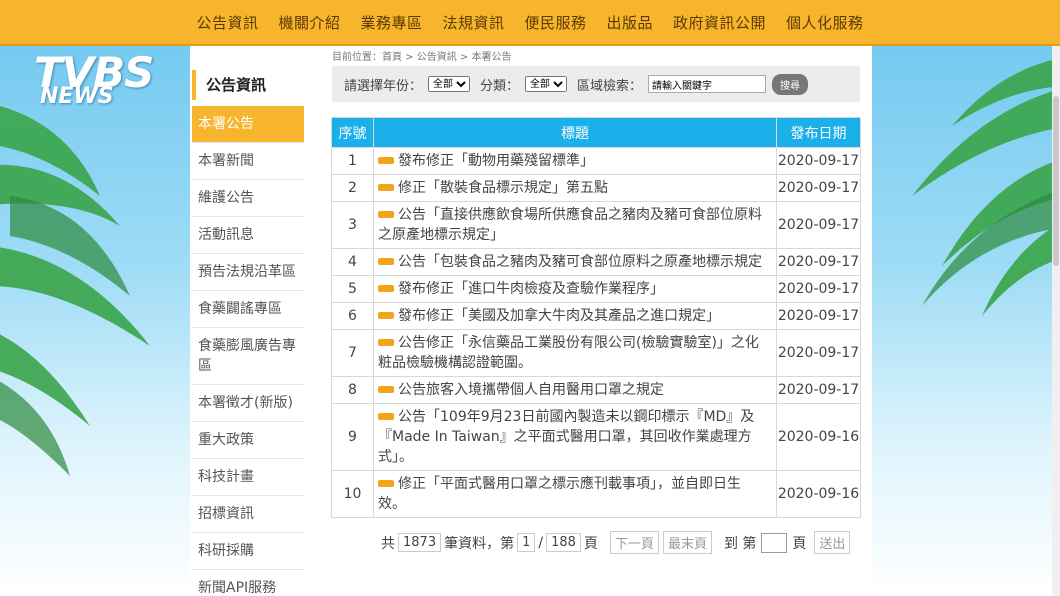 The height and width of the screenshot is (596, 1060). What do you see at coordinates (383, 86) in the screenshot?
I see `year-label: 請選擇年份：` at bounding box center [383, 86].